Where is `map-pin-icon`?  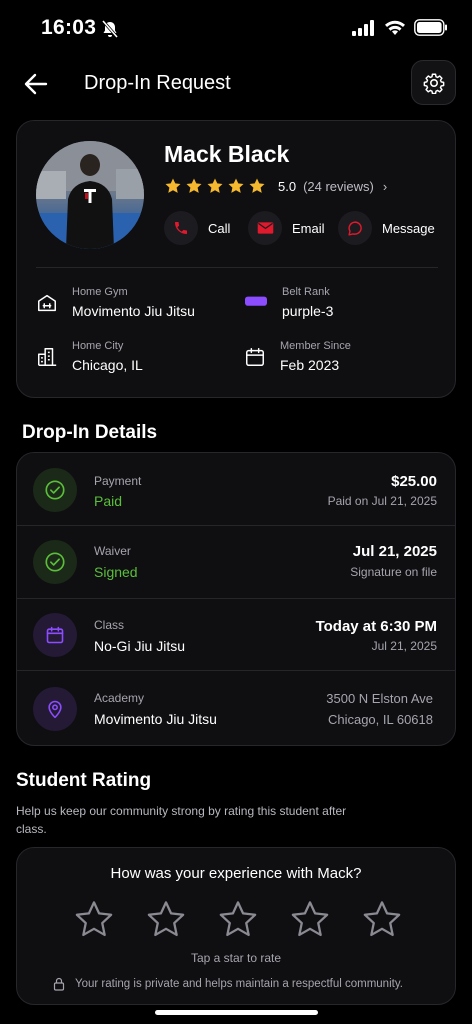 map-pin-icon is located at coordinates (55, 709).